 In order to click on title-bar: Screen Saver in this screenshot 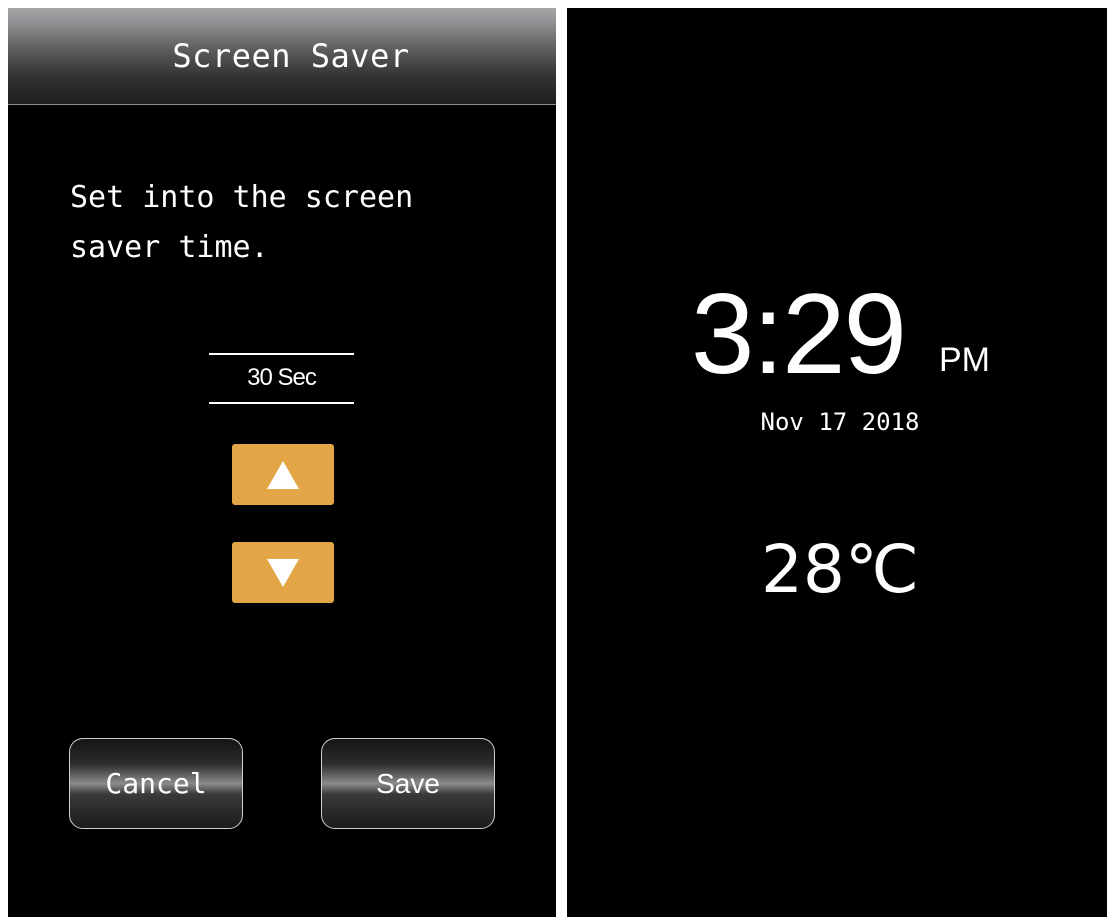, I will do `click(282, 56)`.